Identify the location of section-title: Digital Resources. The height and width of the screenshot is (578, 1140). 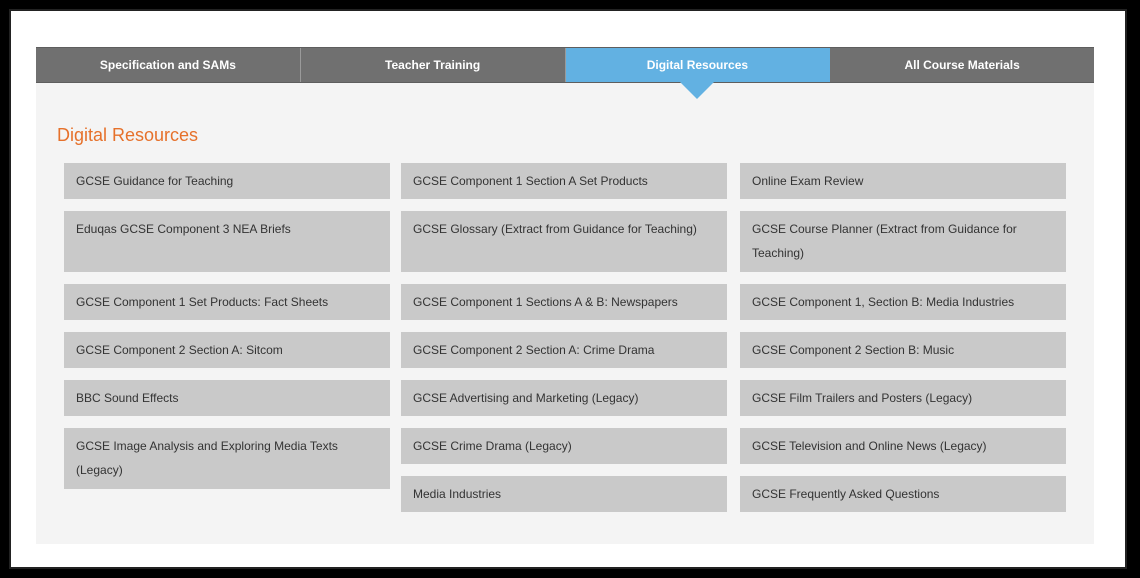
(128, 135).